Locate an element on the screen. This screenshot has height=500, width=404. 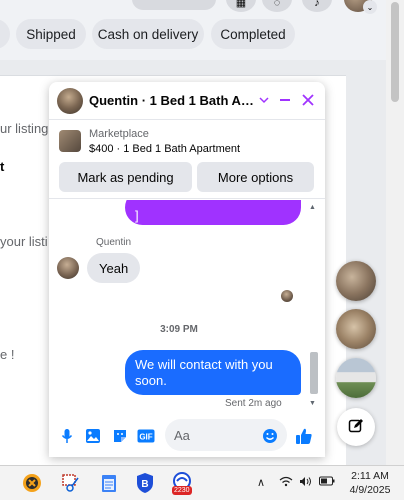
messenger-icon: ◌ is located at coordinates (277, 6).